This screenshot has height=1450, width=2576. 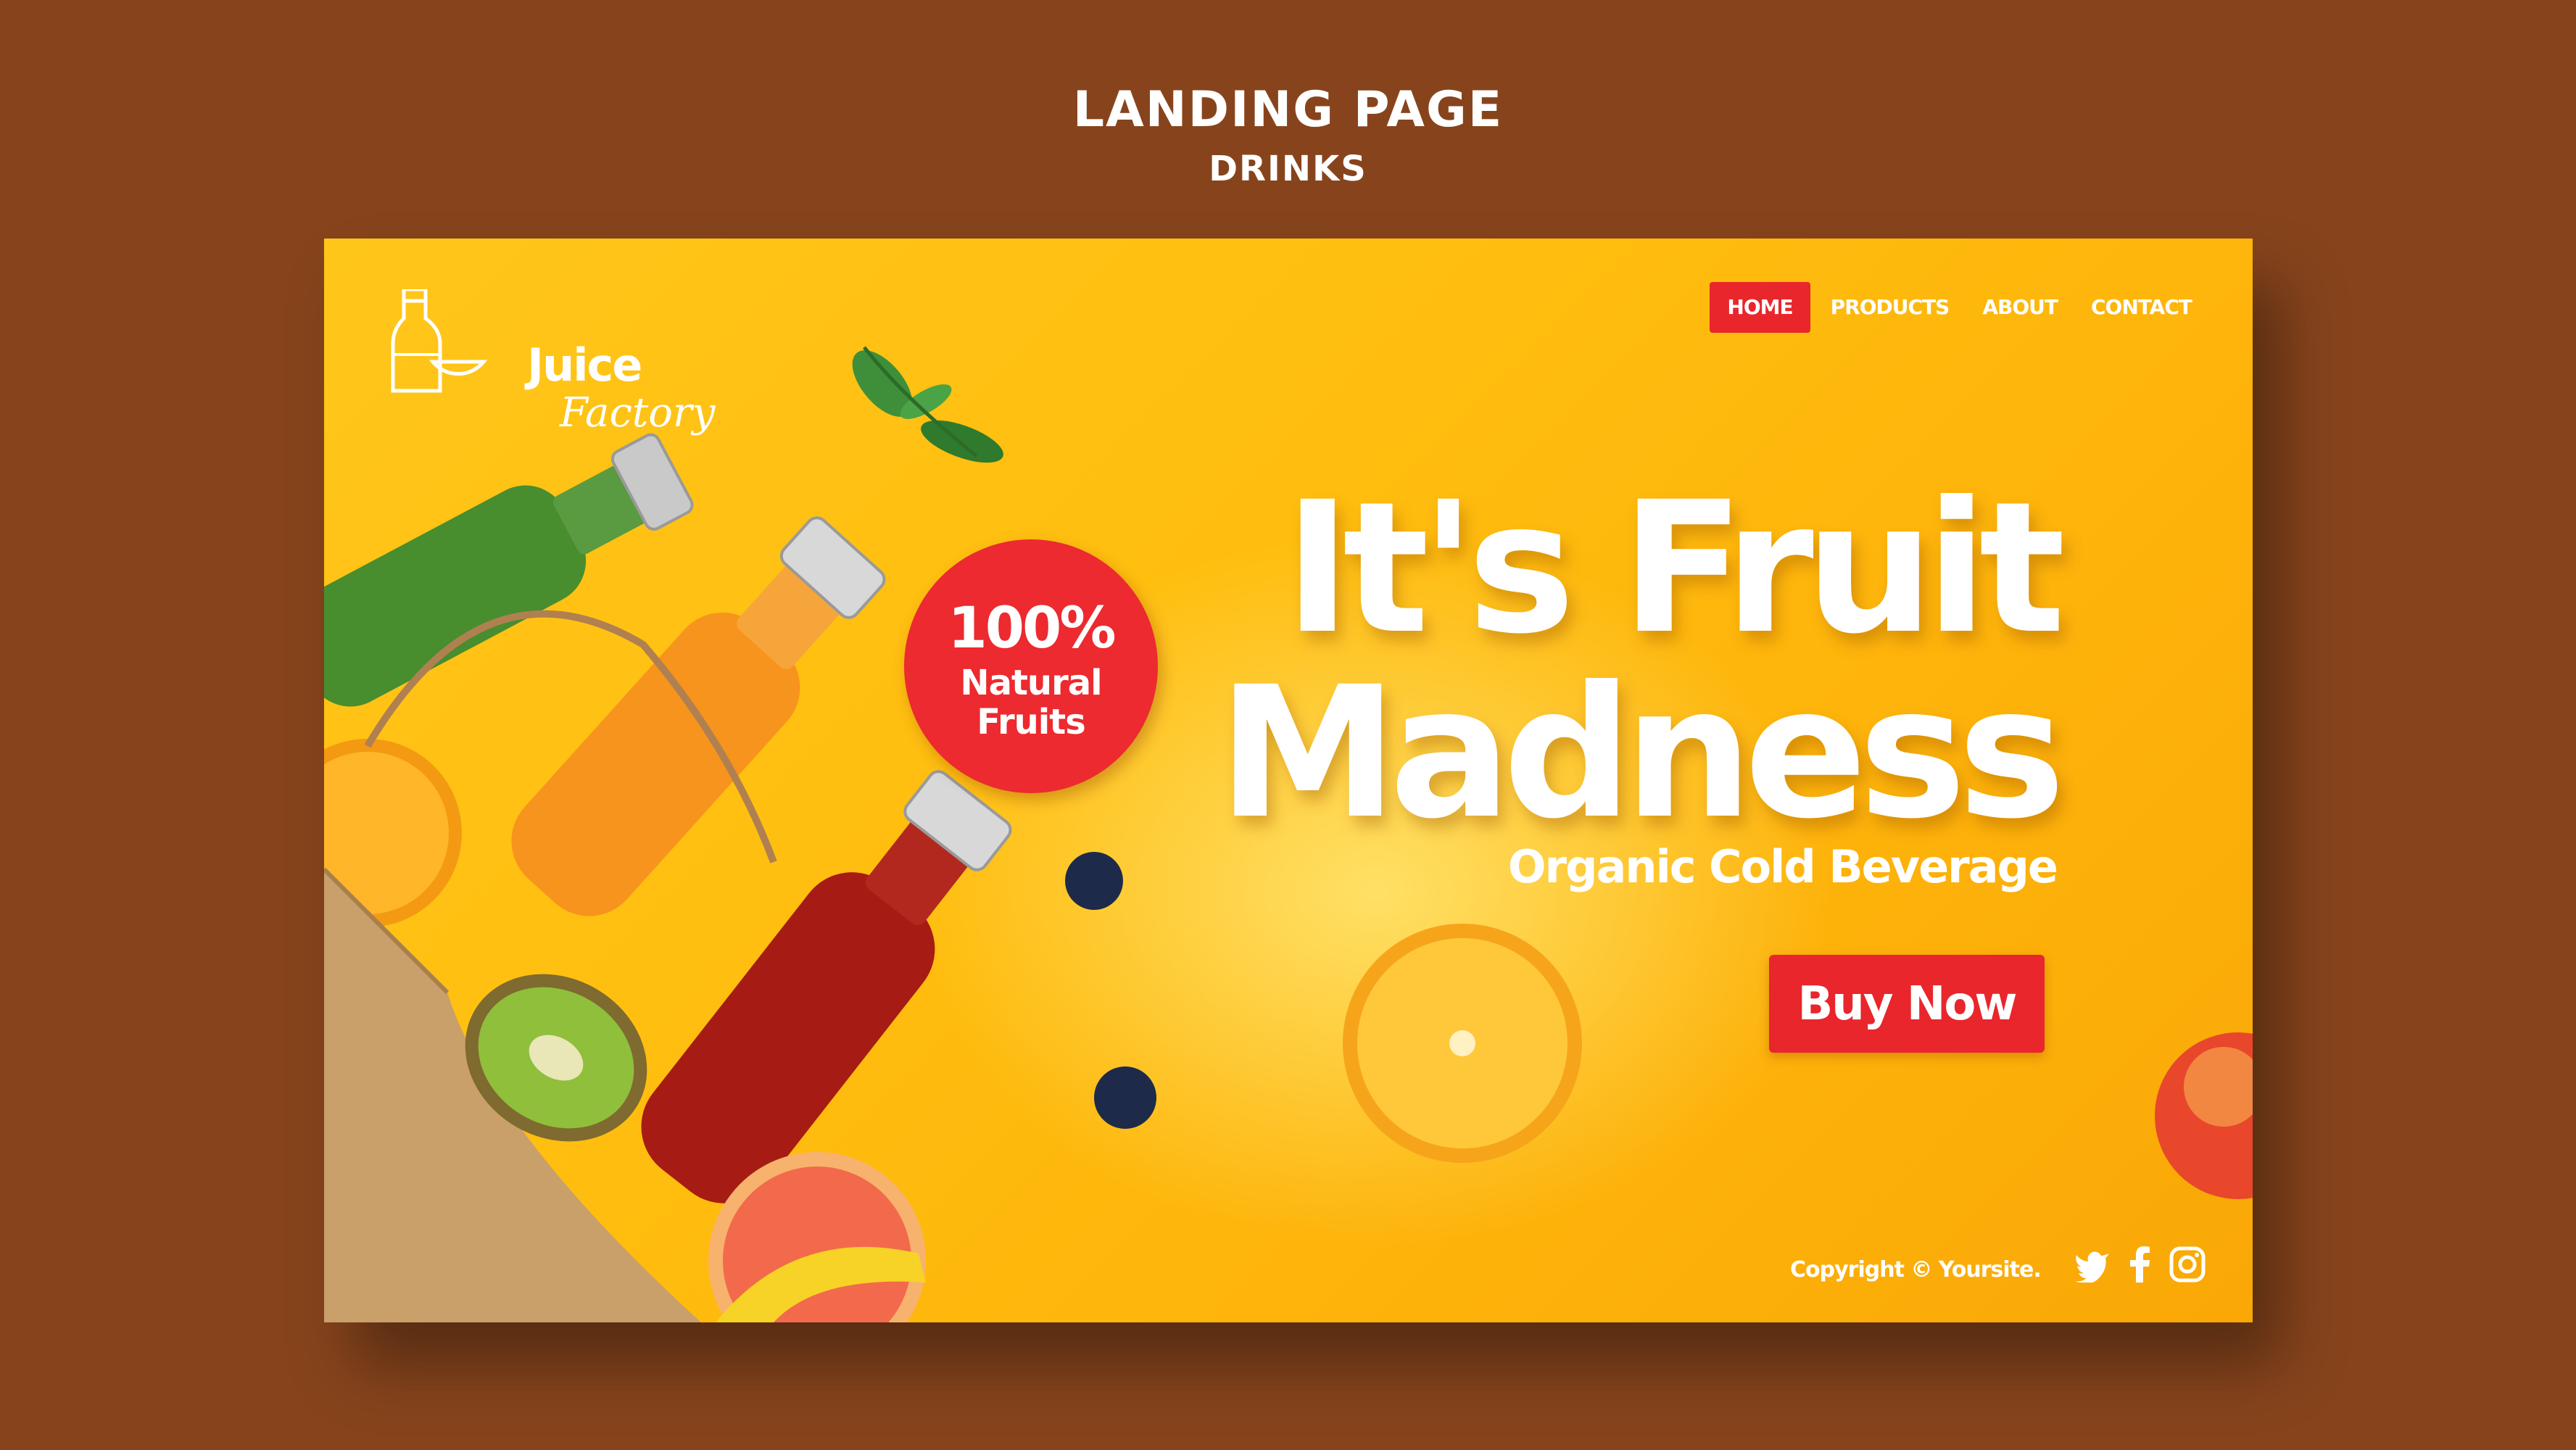 What do you see at coordinates (1288, 109) in the screenshot?
I see `page-heading: LANDING PAGE` at bounding box center [1288, 109].